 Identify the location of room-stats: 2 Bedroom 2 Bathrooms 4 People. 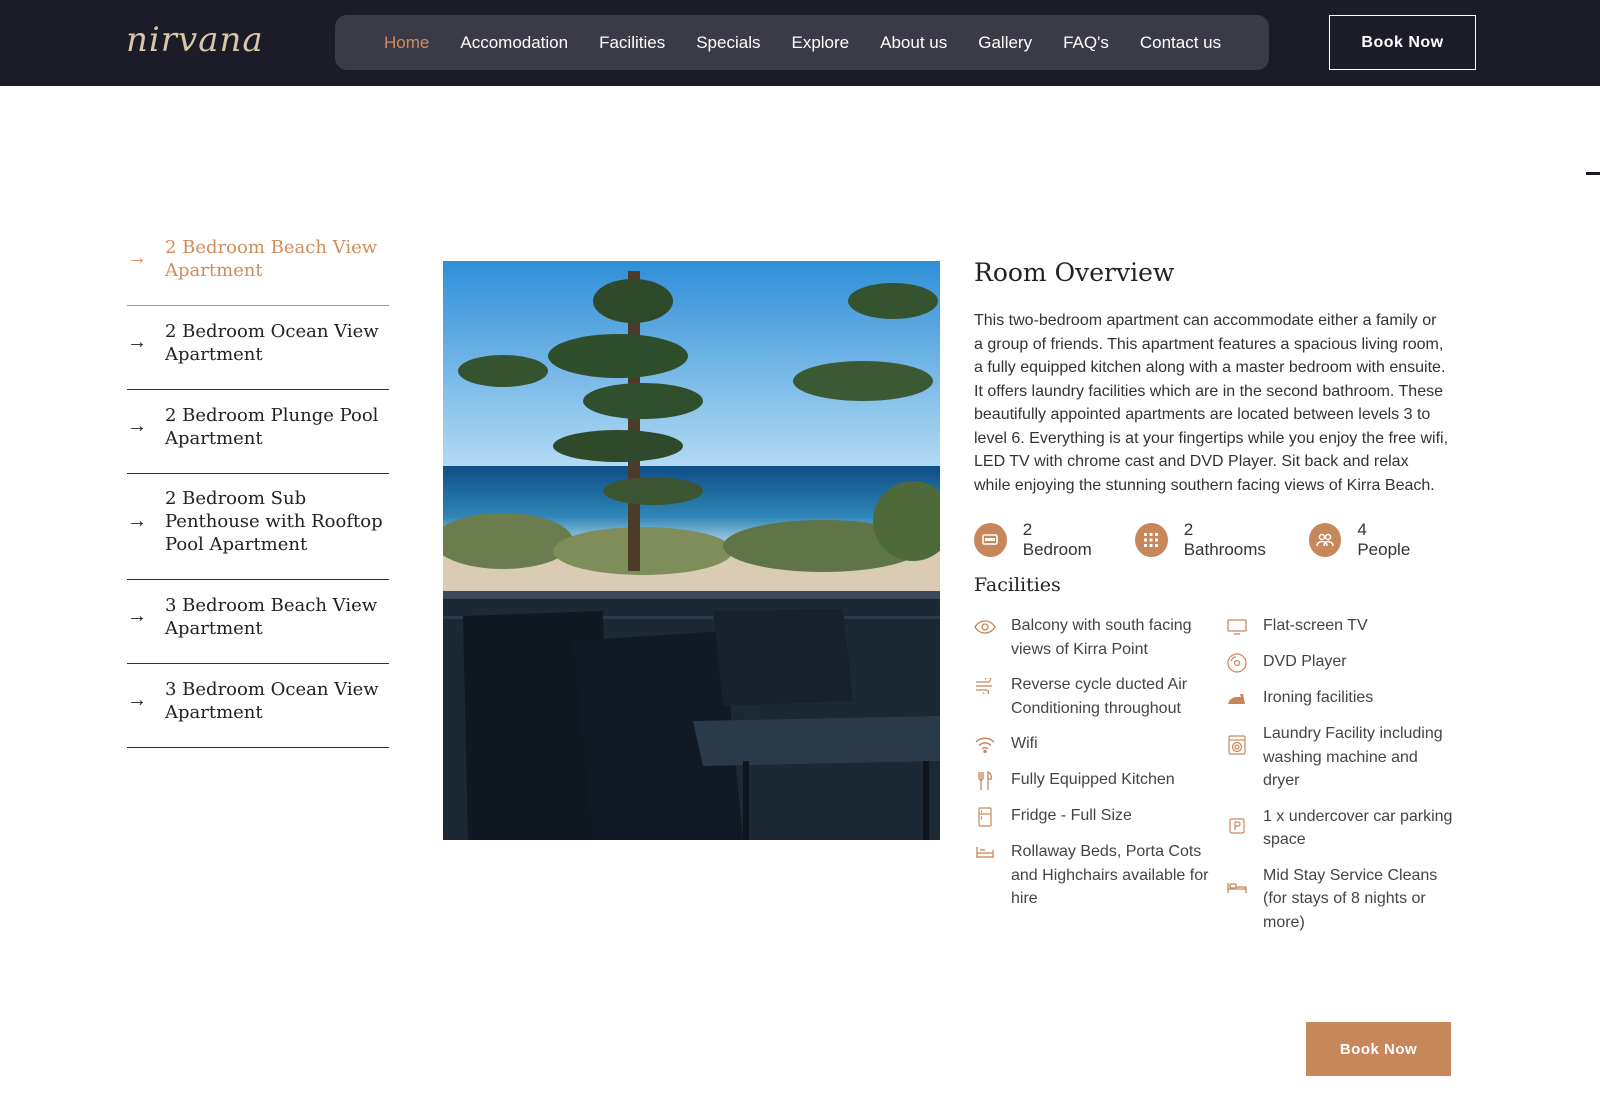
(1214, 540).